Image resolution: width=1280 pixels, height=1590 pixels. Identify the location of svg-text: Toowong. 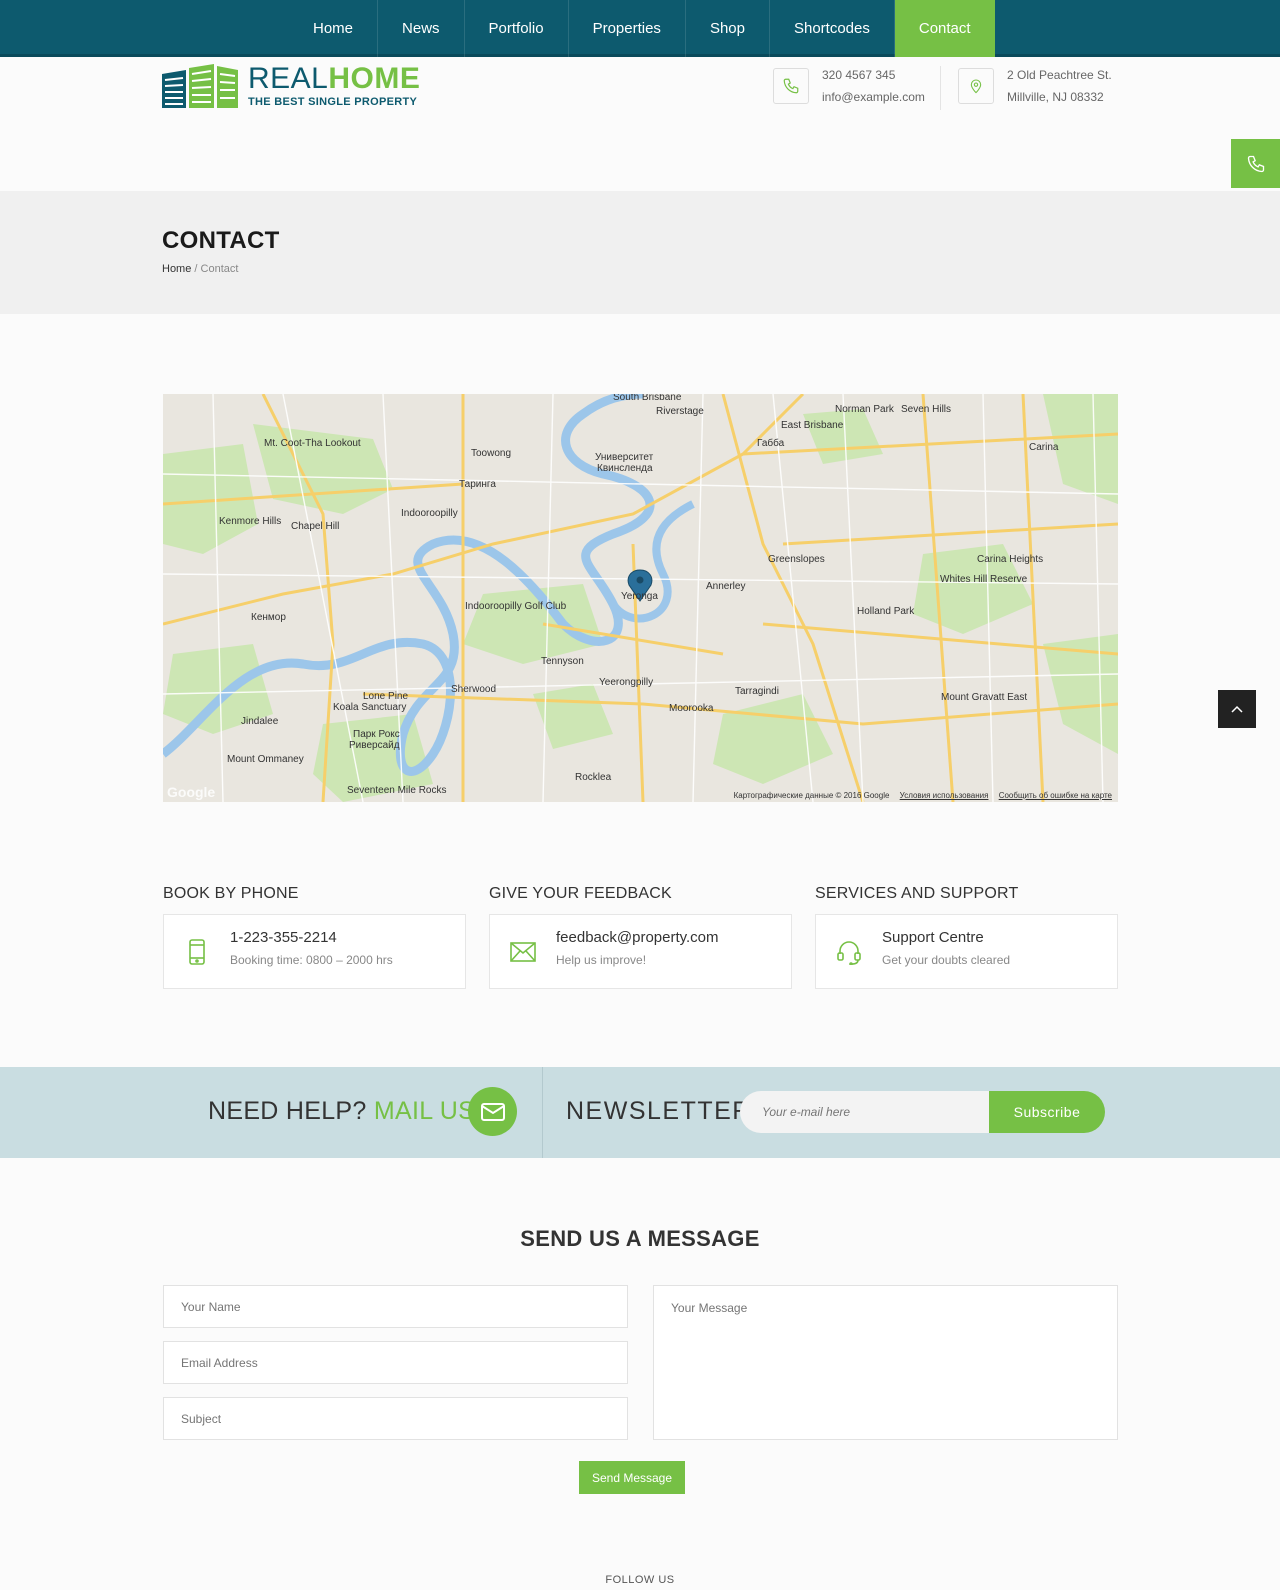
(491, 453).